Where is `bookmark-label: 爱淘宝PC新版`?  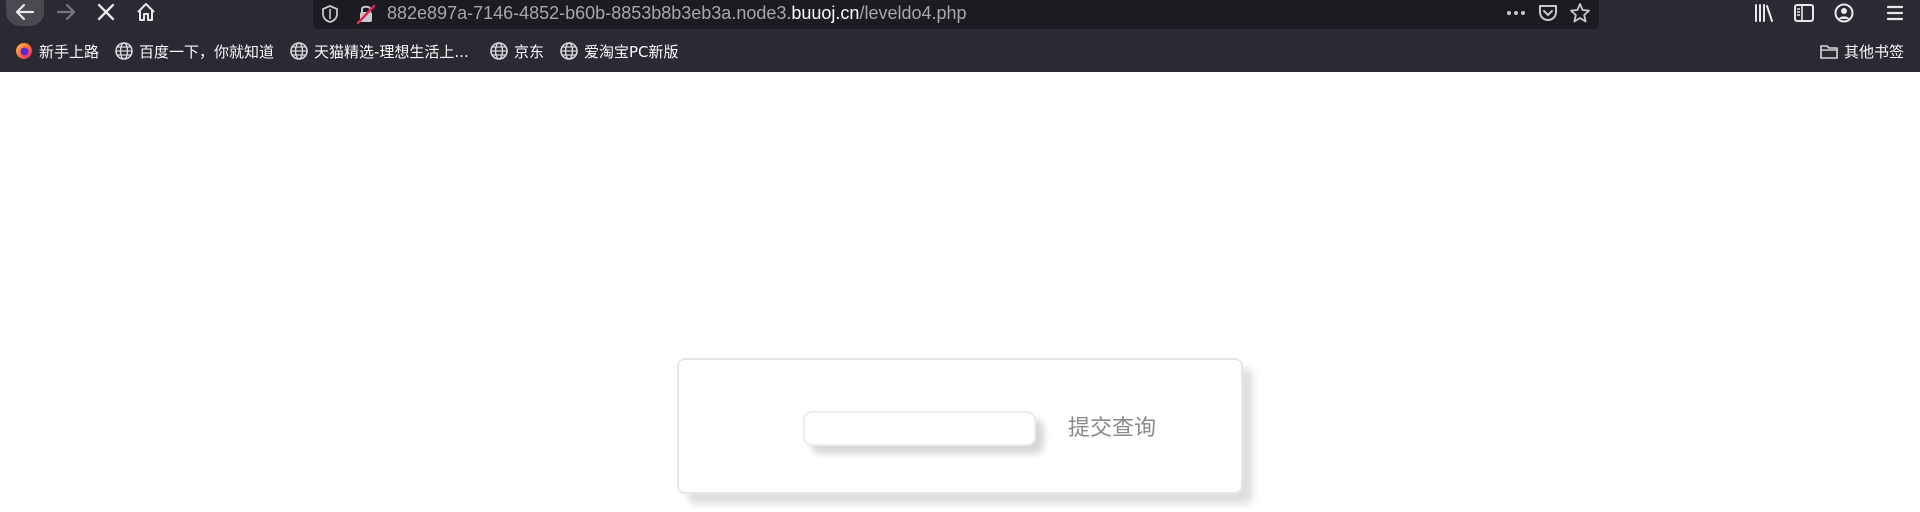 bookmark-label: 爱淘宝PC新版 is located at coordinates (631, 51).